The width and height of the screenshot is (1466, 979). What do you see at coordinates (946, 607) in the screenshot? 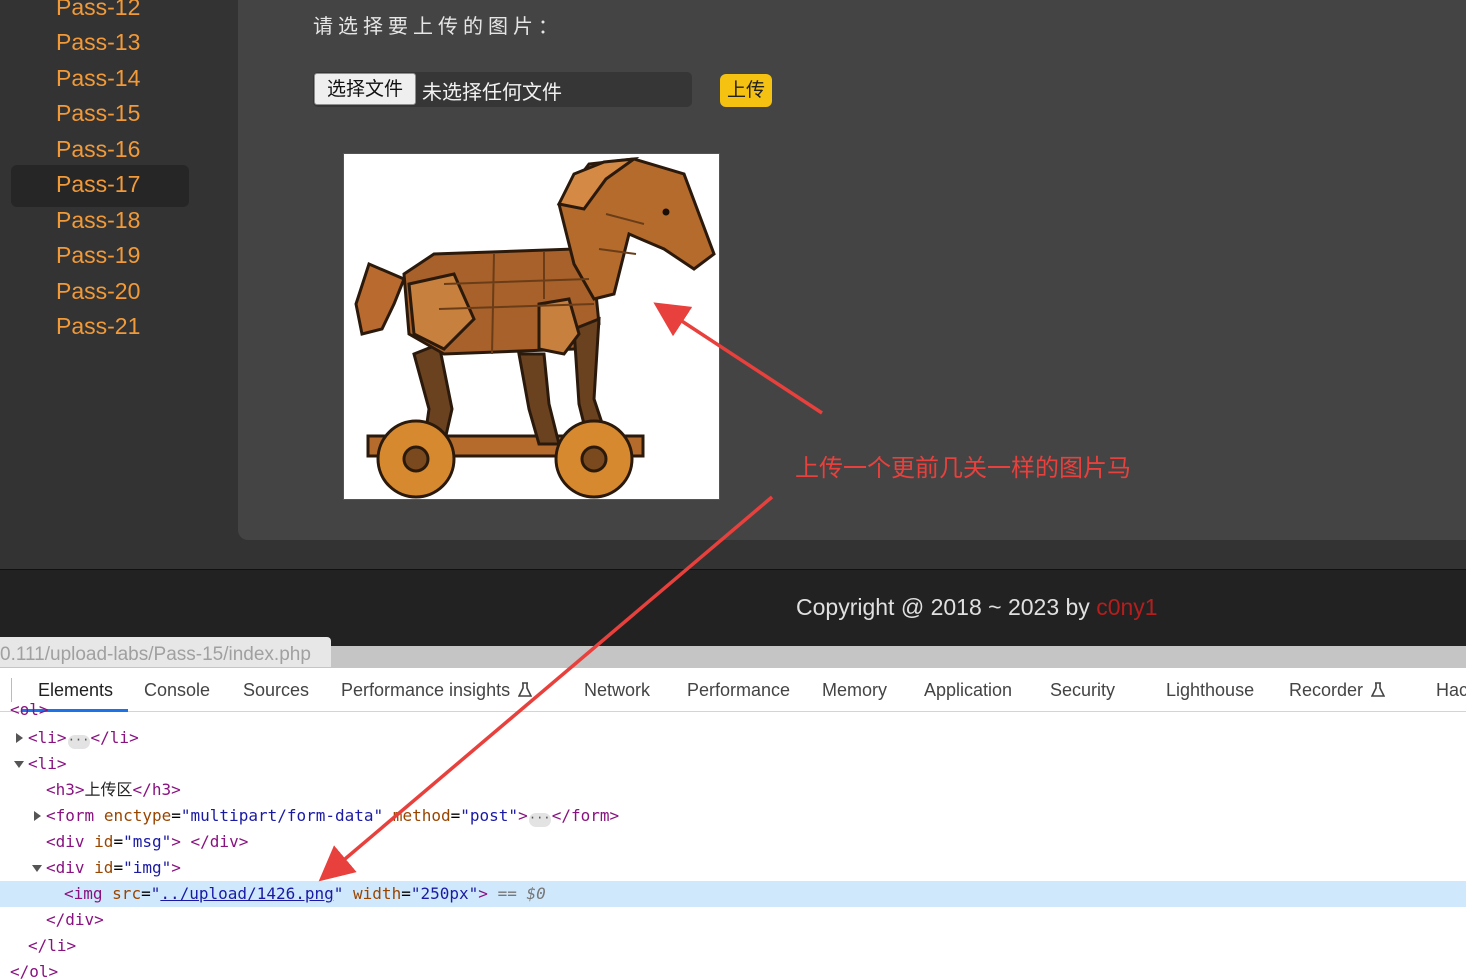
I see `copyright-text: Copyright @ 2018 ~ 2023 by` at bounding box center [946, 607].